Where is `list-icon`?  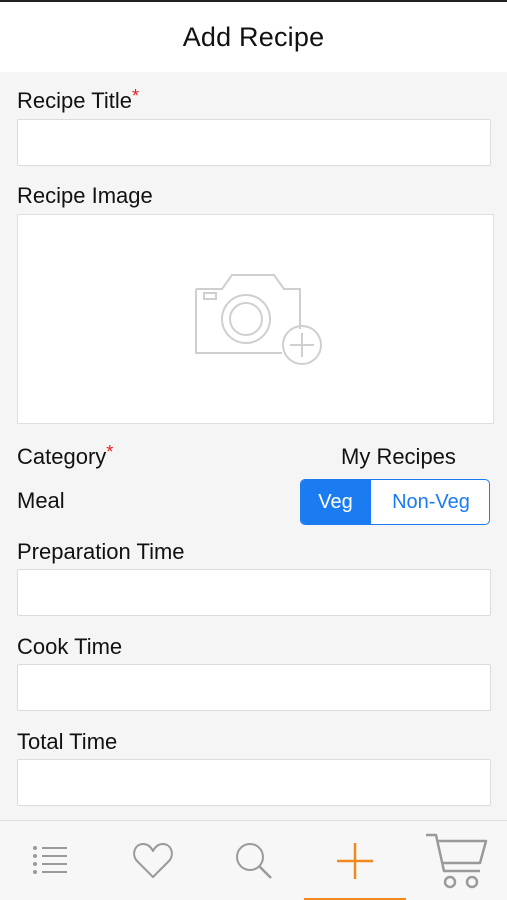 list-icon is located at coordinates (50, 860).